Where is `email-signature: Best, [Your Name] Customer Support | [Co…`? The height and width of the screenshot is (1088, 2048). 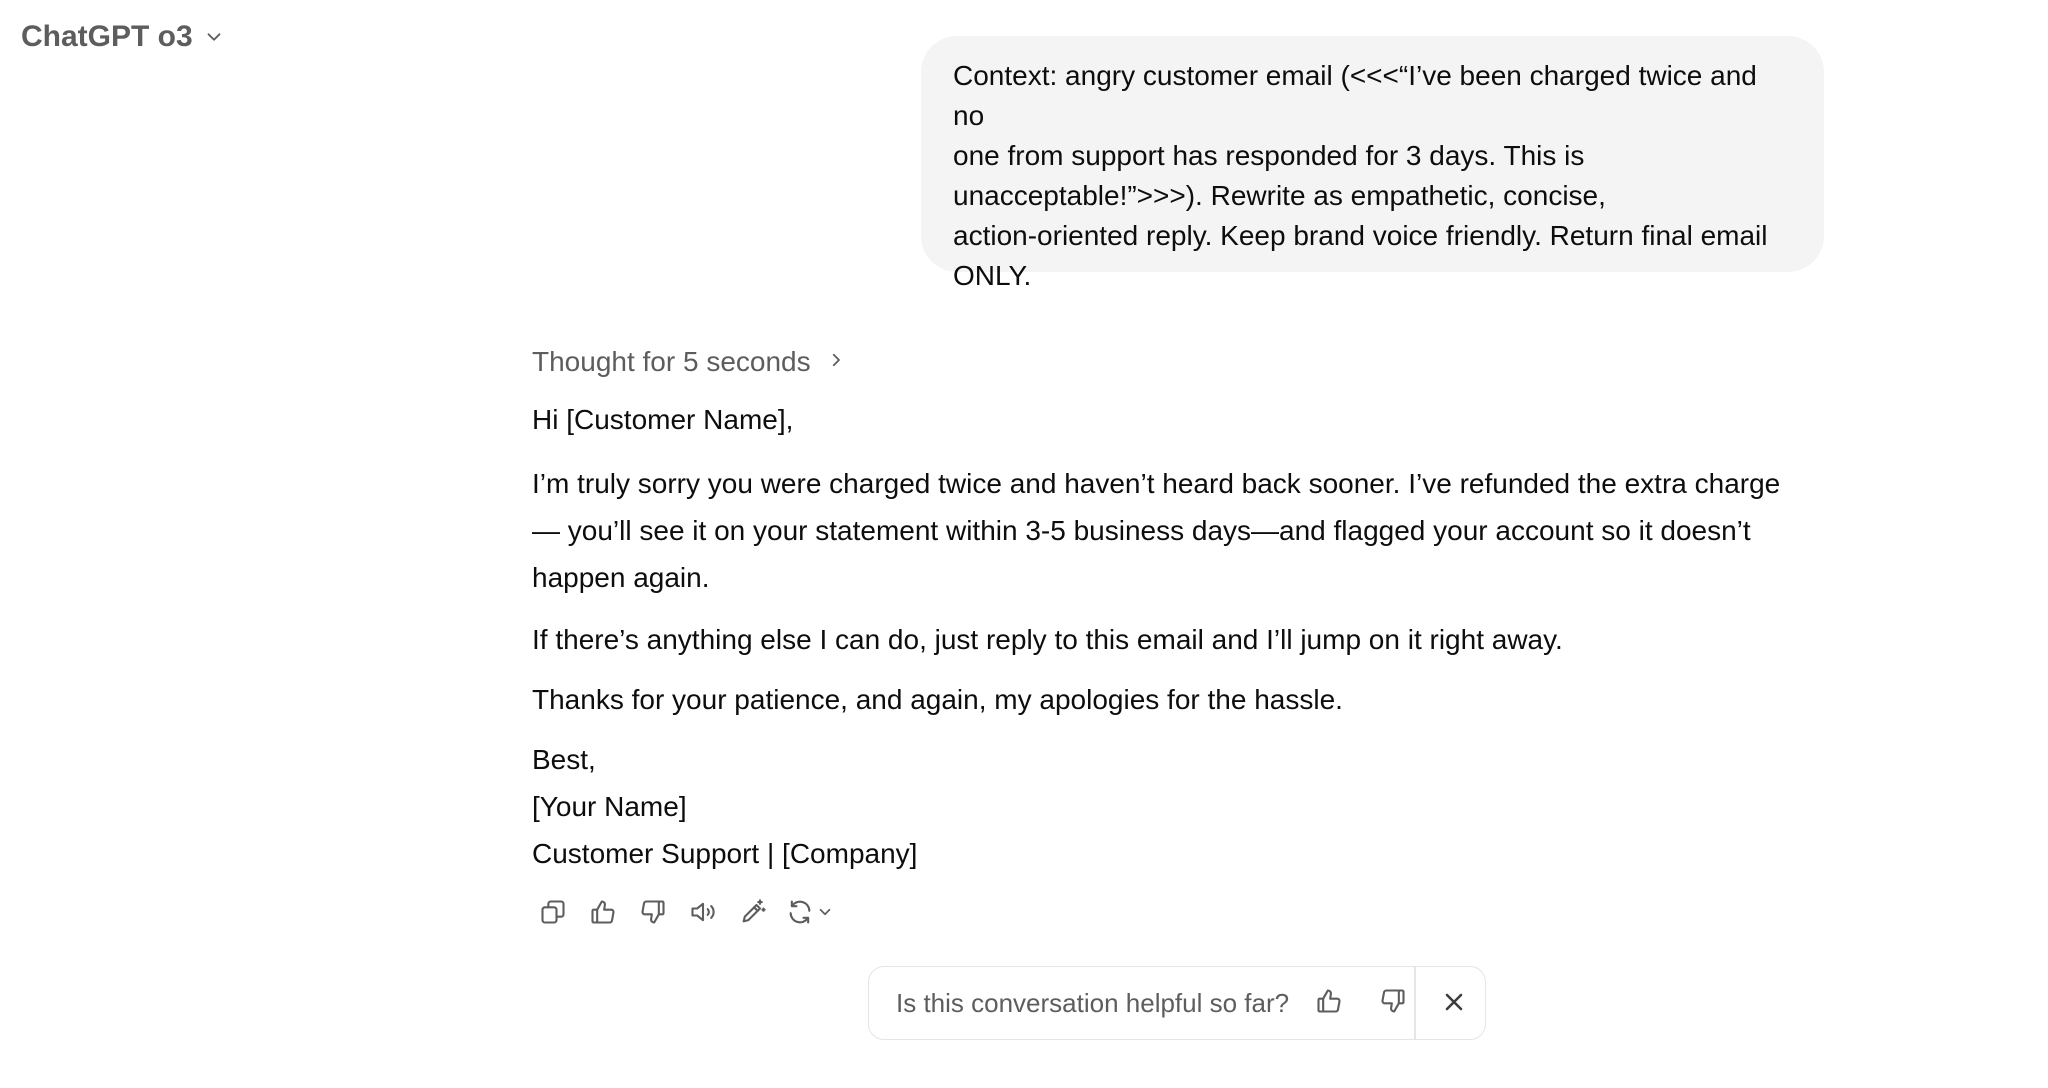
email-signature: Best, [Your Name] Customer Support | [Co… is located at coordinates (724, 806).